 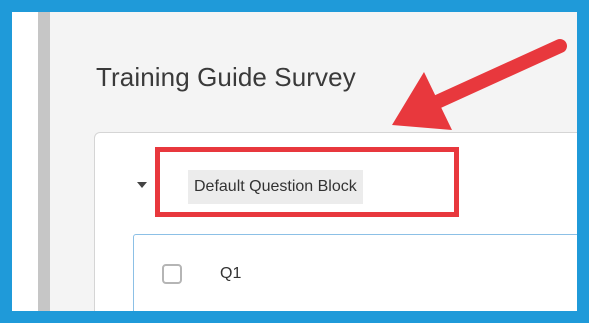 I want to click on question-label: Q1, so click(x=231, y=273).